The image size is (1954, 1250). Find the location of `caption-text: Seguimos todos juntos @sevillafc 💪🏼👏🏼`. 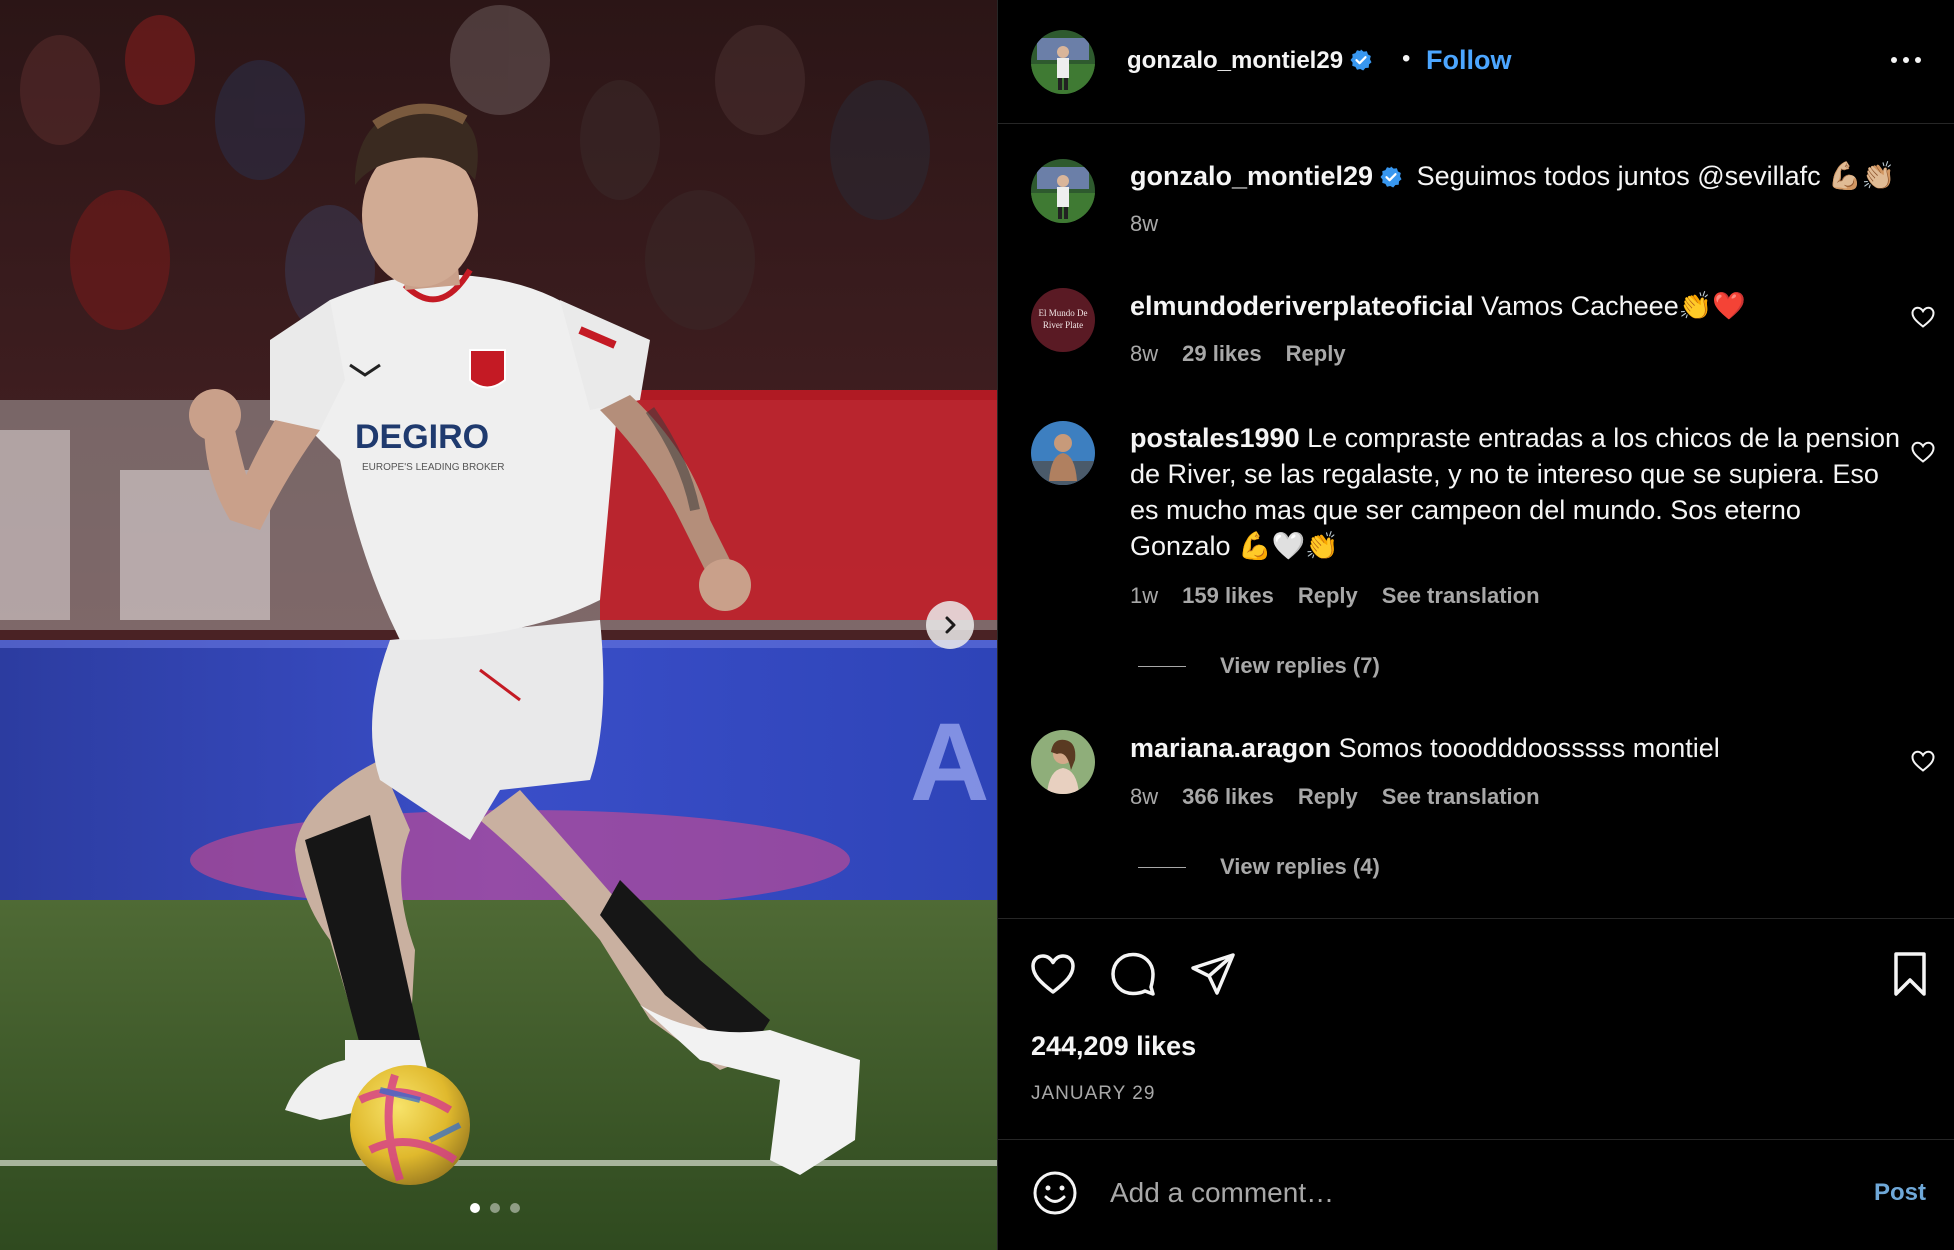

caption-text: Seguimos todos juntos @sevillafc 💪🏼👏🏼 is located at coordinates (1656, 176).